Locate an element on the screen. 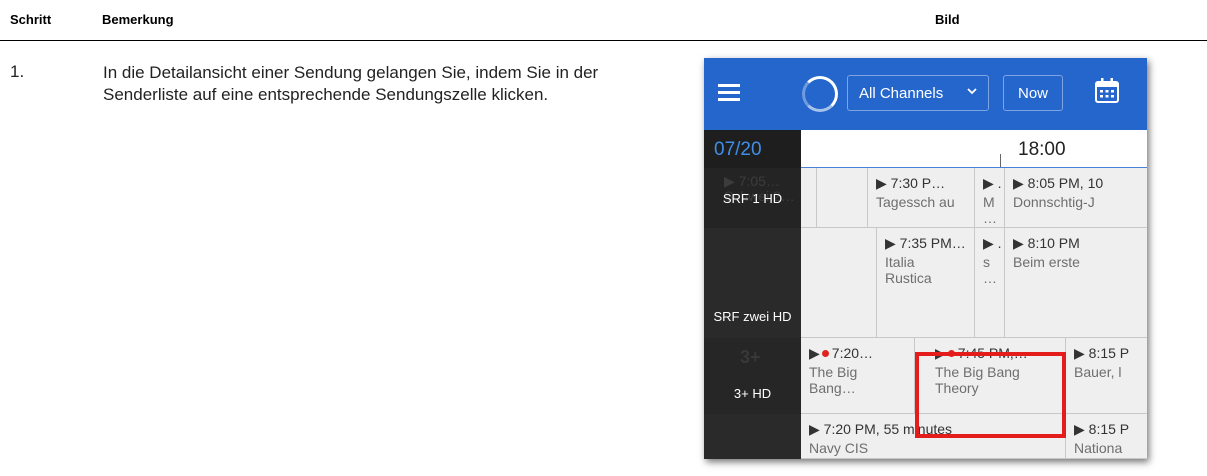 Image resolution: width=1207 pixels, height=476 pixels. time-tick is located at coordinates (1000, 161).